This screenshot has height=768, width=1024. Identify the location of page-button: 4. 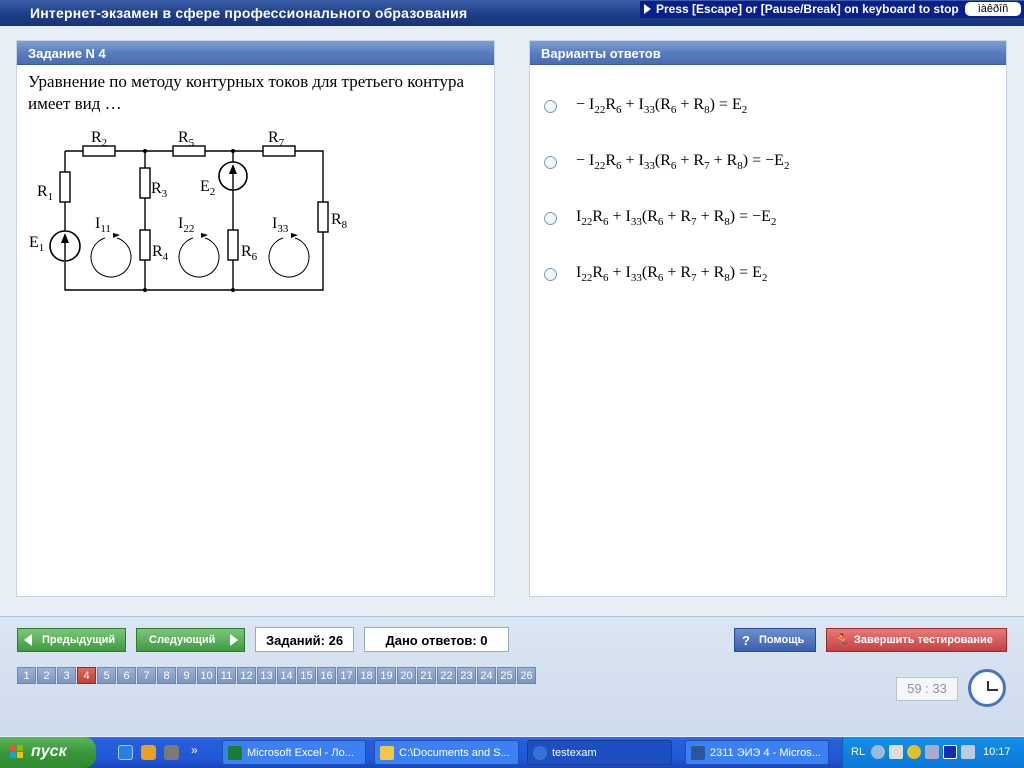
(86, 675).